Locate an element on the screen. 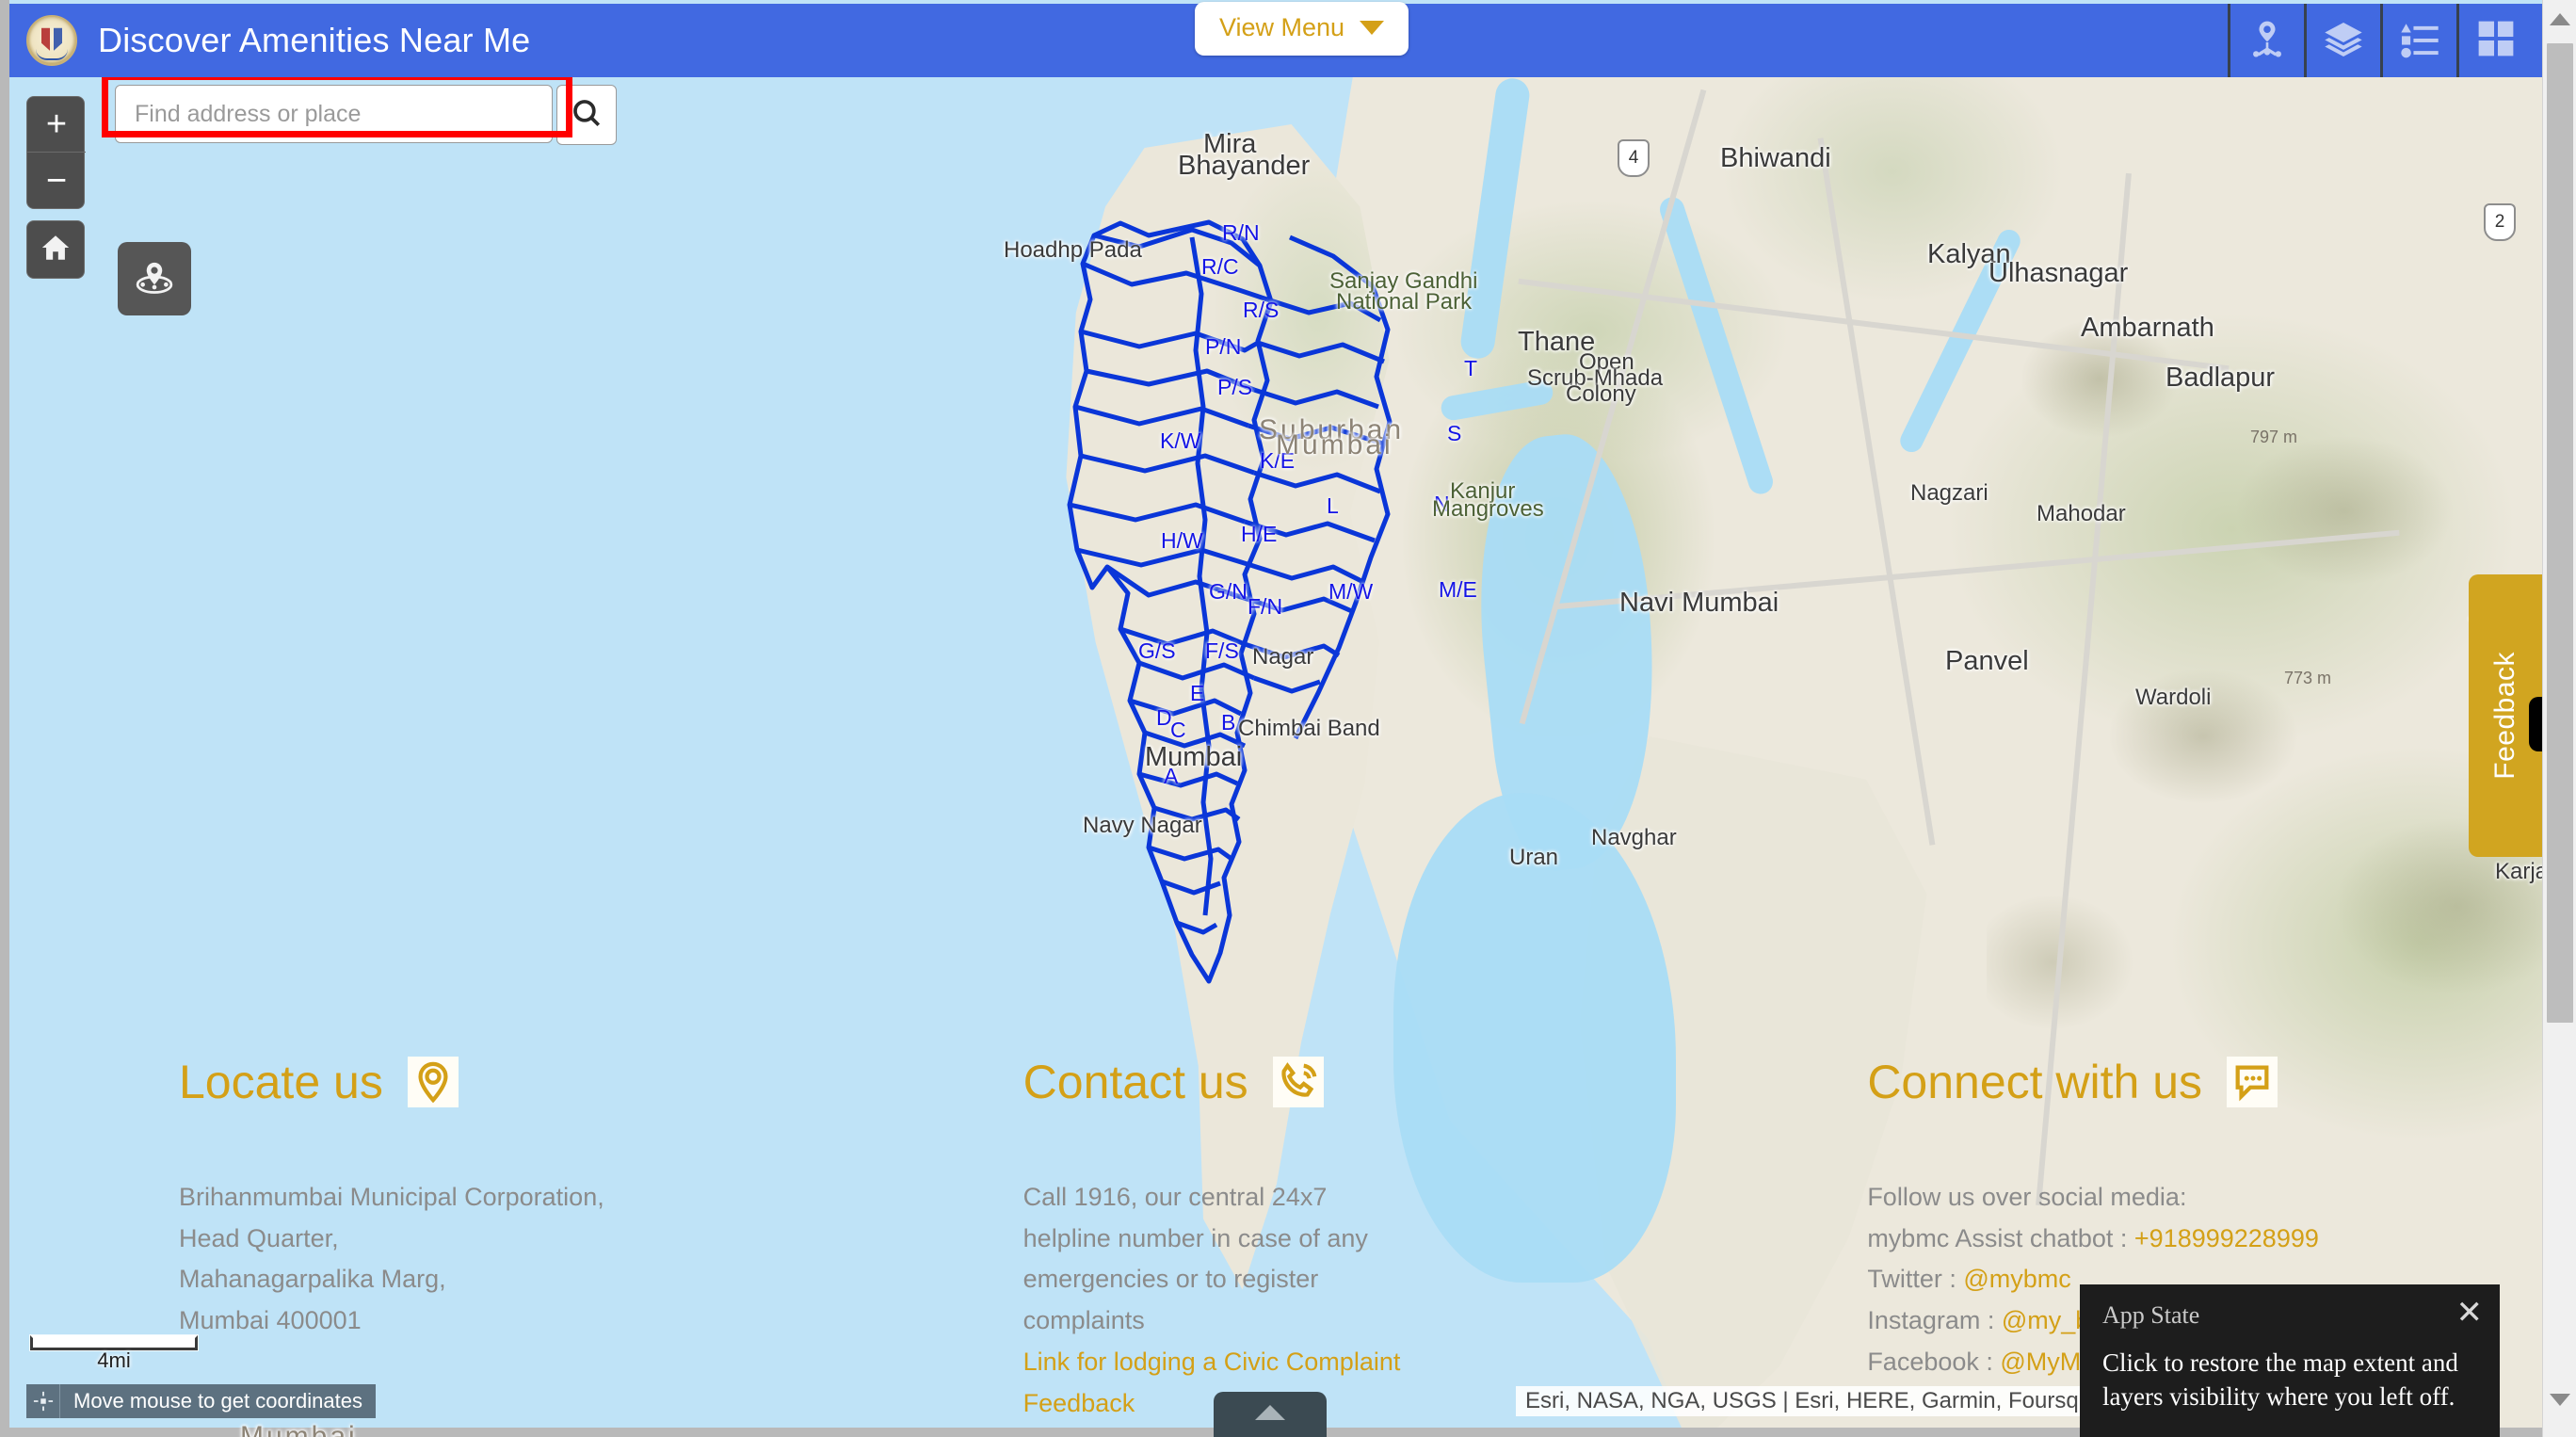  close-icon: ✕ is located at coordinates (2470, 1314).